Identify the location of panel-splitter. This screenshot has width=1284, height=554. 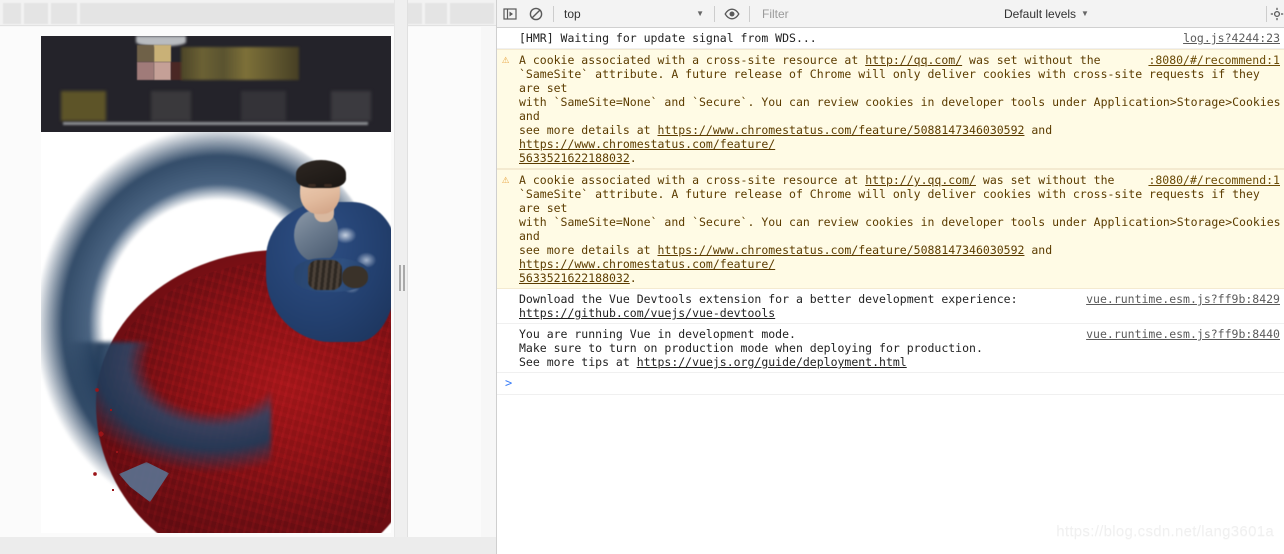
(401, 268).